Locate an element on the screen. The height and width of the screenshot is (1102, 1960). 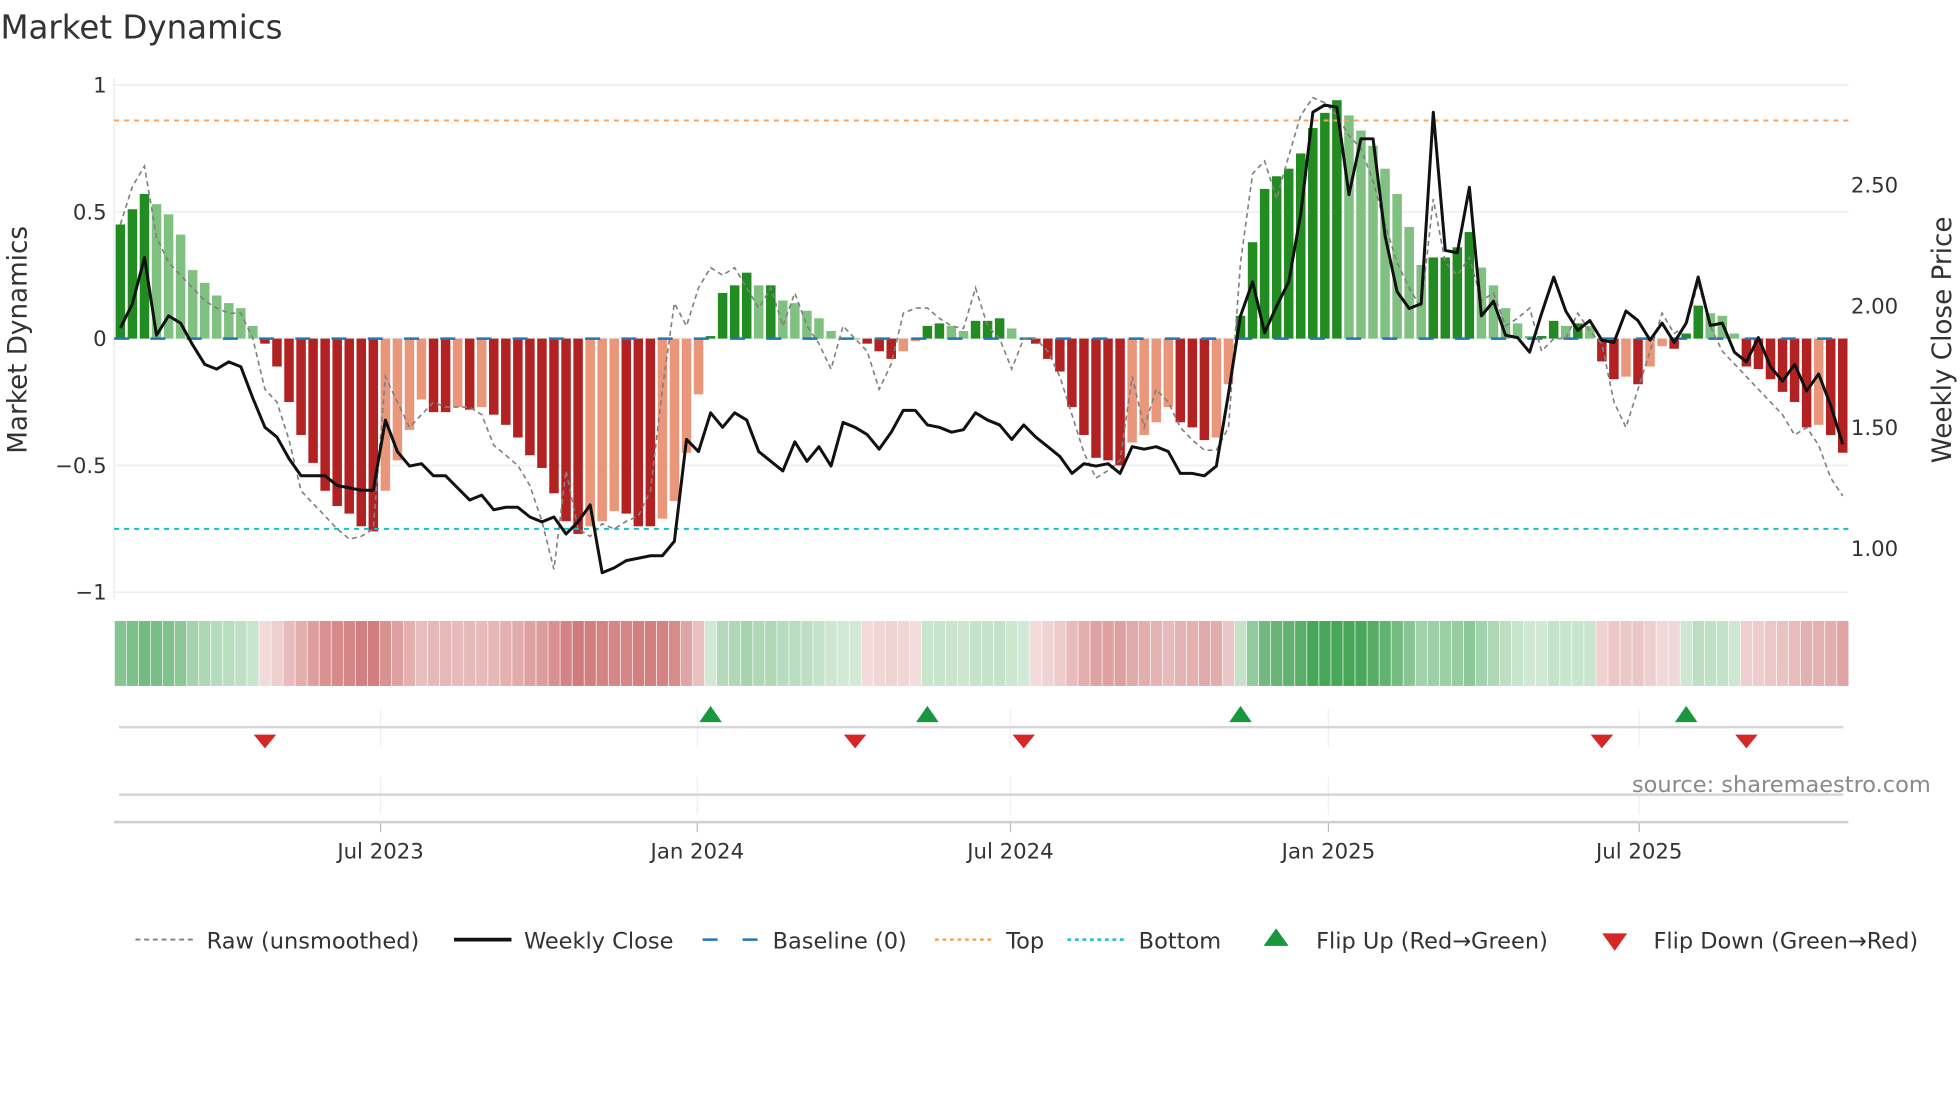
x-tick-label: Jan 2025 is located at coordinates (1328, 851).